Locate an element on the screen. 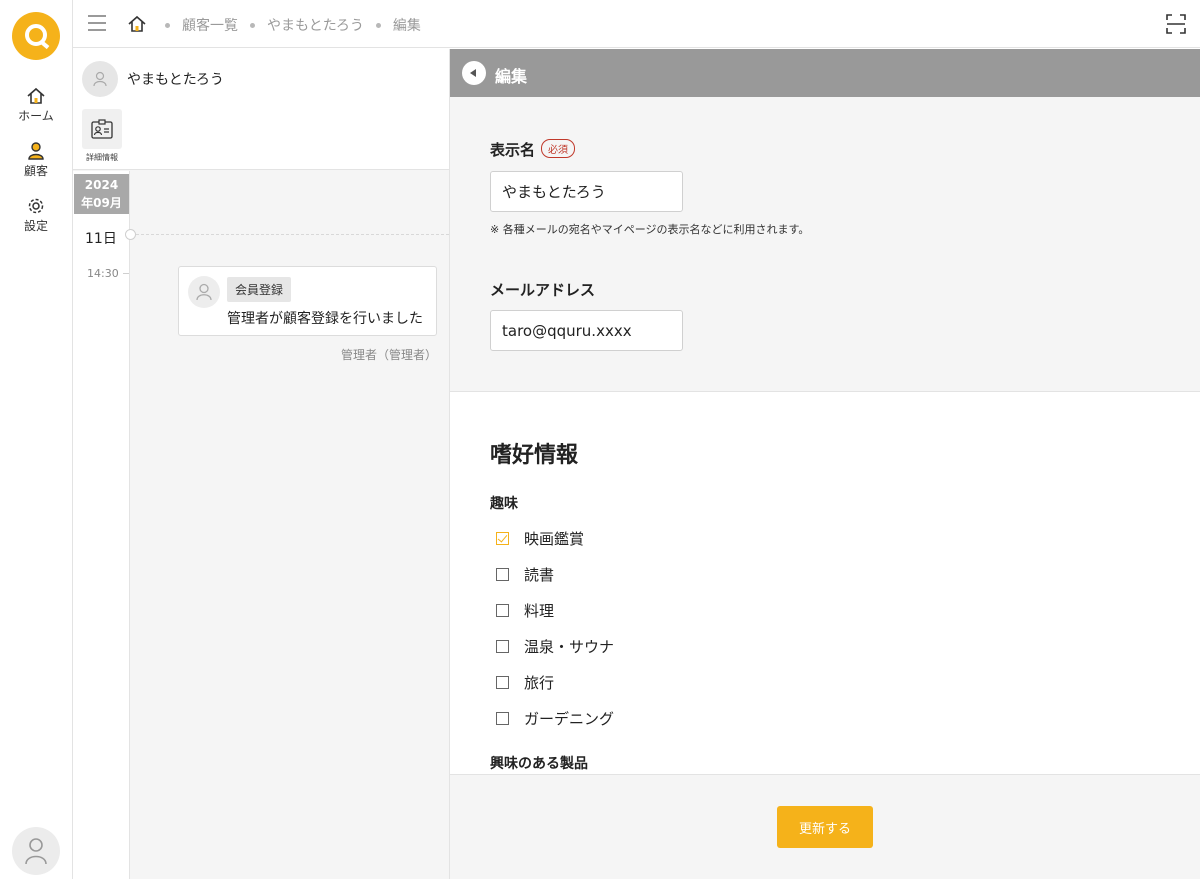 This screenshot has width=1200, height=879. timeline-dates: 2024 年09月 11日 14:30 is located at coordinates (101, 525).